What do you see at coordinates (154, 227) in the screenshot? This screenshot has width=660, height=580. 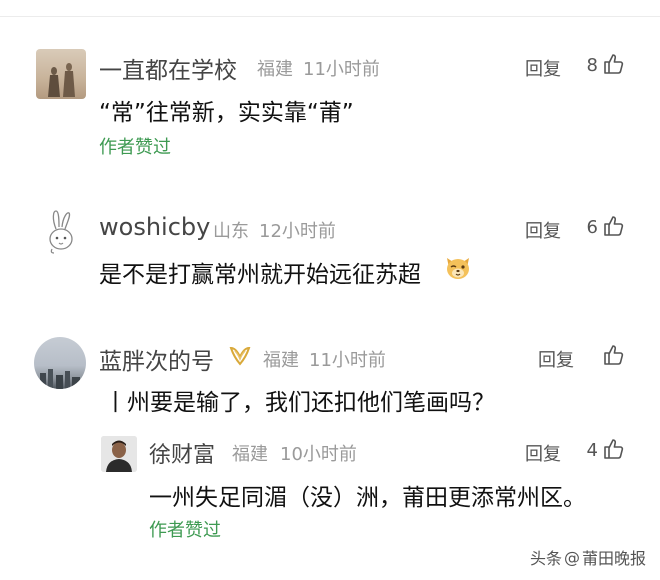 I see `user-name: woshicby` at bounding box center [154, 227].